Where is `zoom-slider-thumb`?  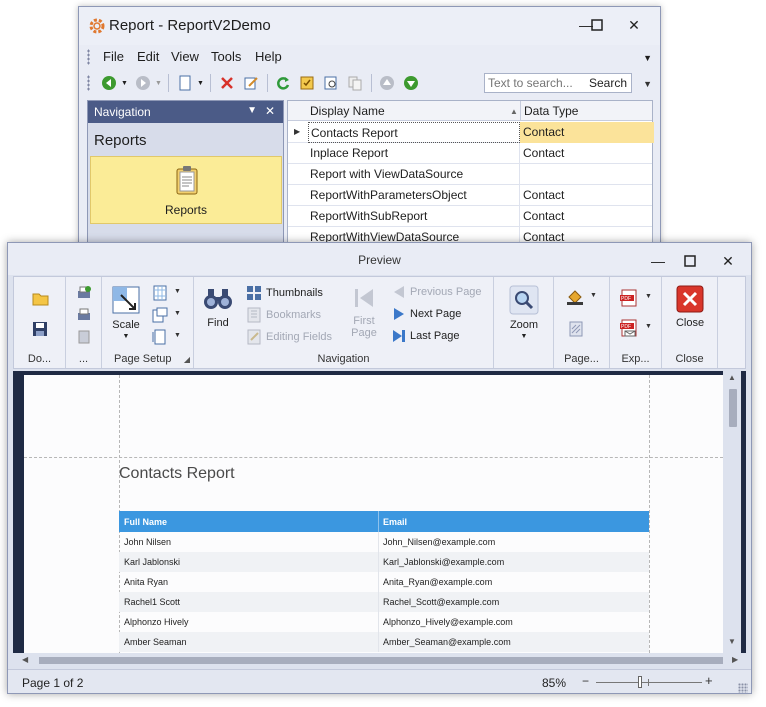
zoom-slider-thumb is located at coordinates (640, 682).